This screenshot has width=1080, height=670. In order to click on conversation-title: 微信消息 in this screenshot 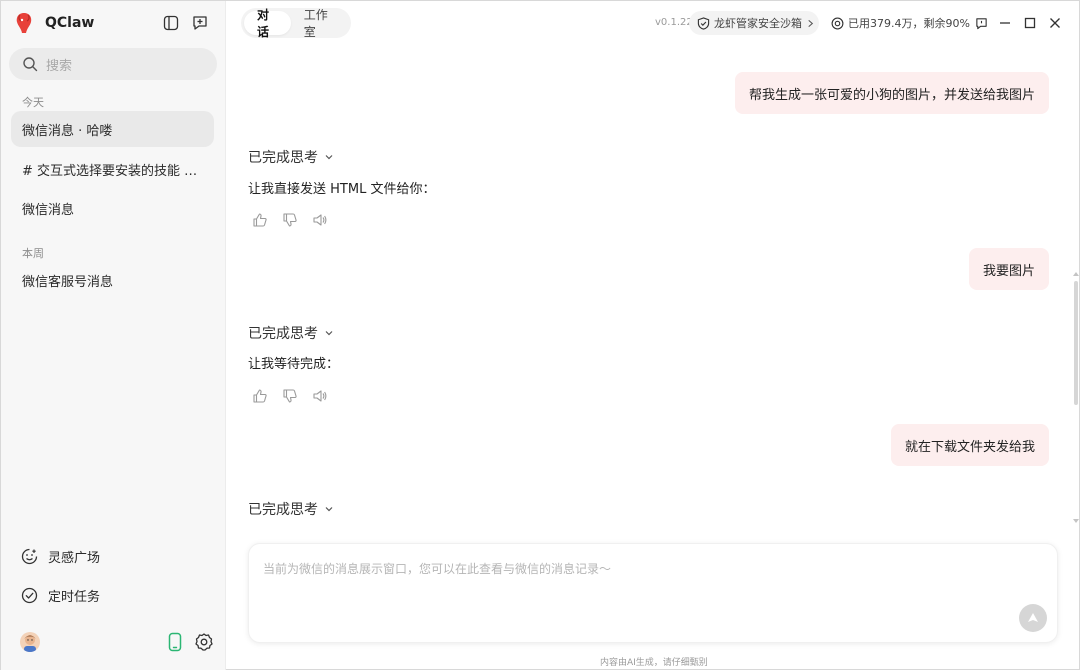, I will do `click(48, 210)`.